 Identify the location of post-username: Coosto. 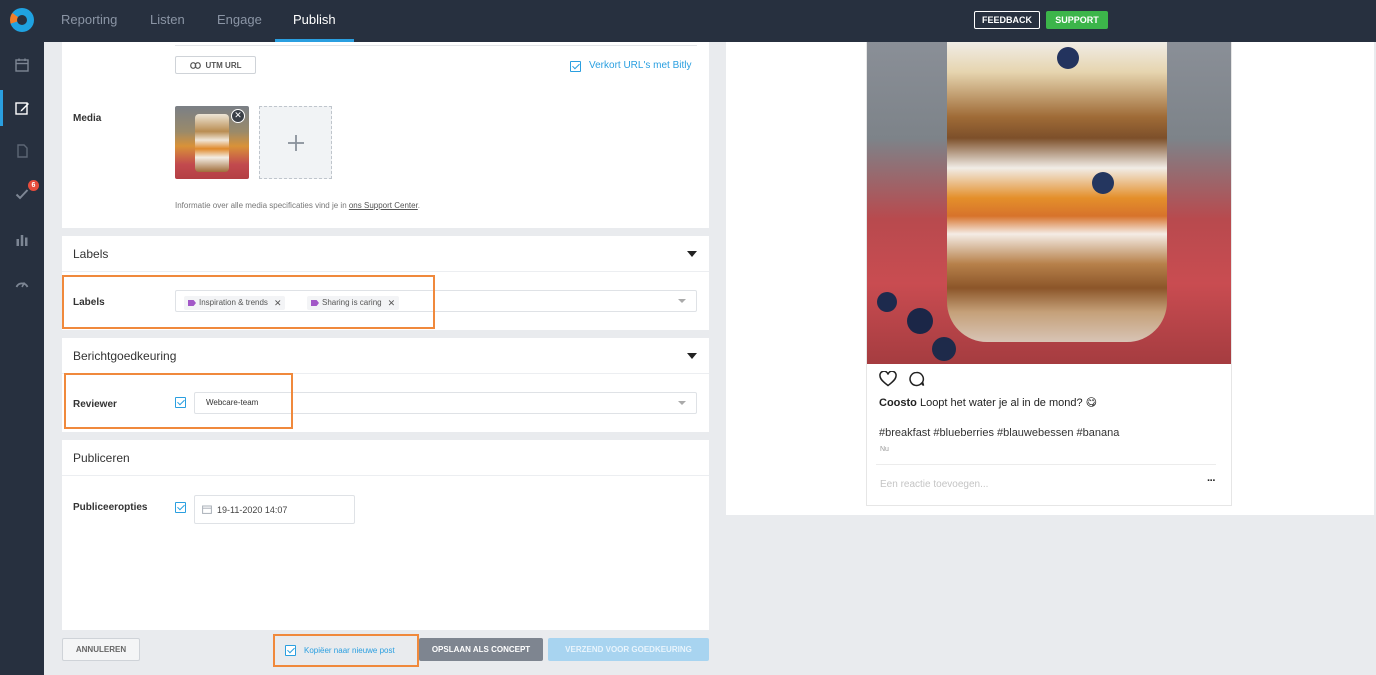
(898, 403).